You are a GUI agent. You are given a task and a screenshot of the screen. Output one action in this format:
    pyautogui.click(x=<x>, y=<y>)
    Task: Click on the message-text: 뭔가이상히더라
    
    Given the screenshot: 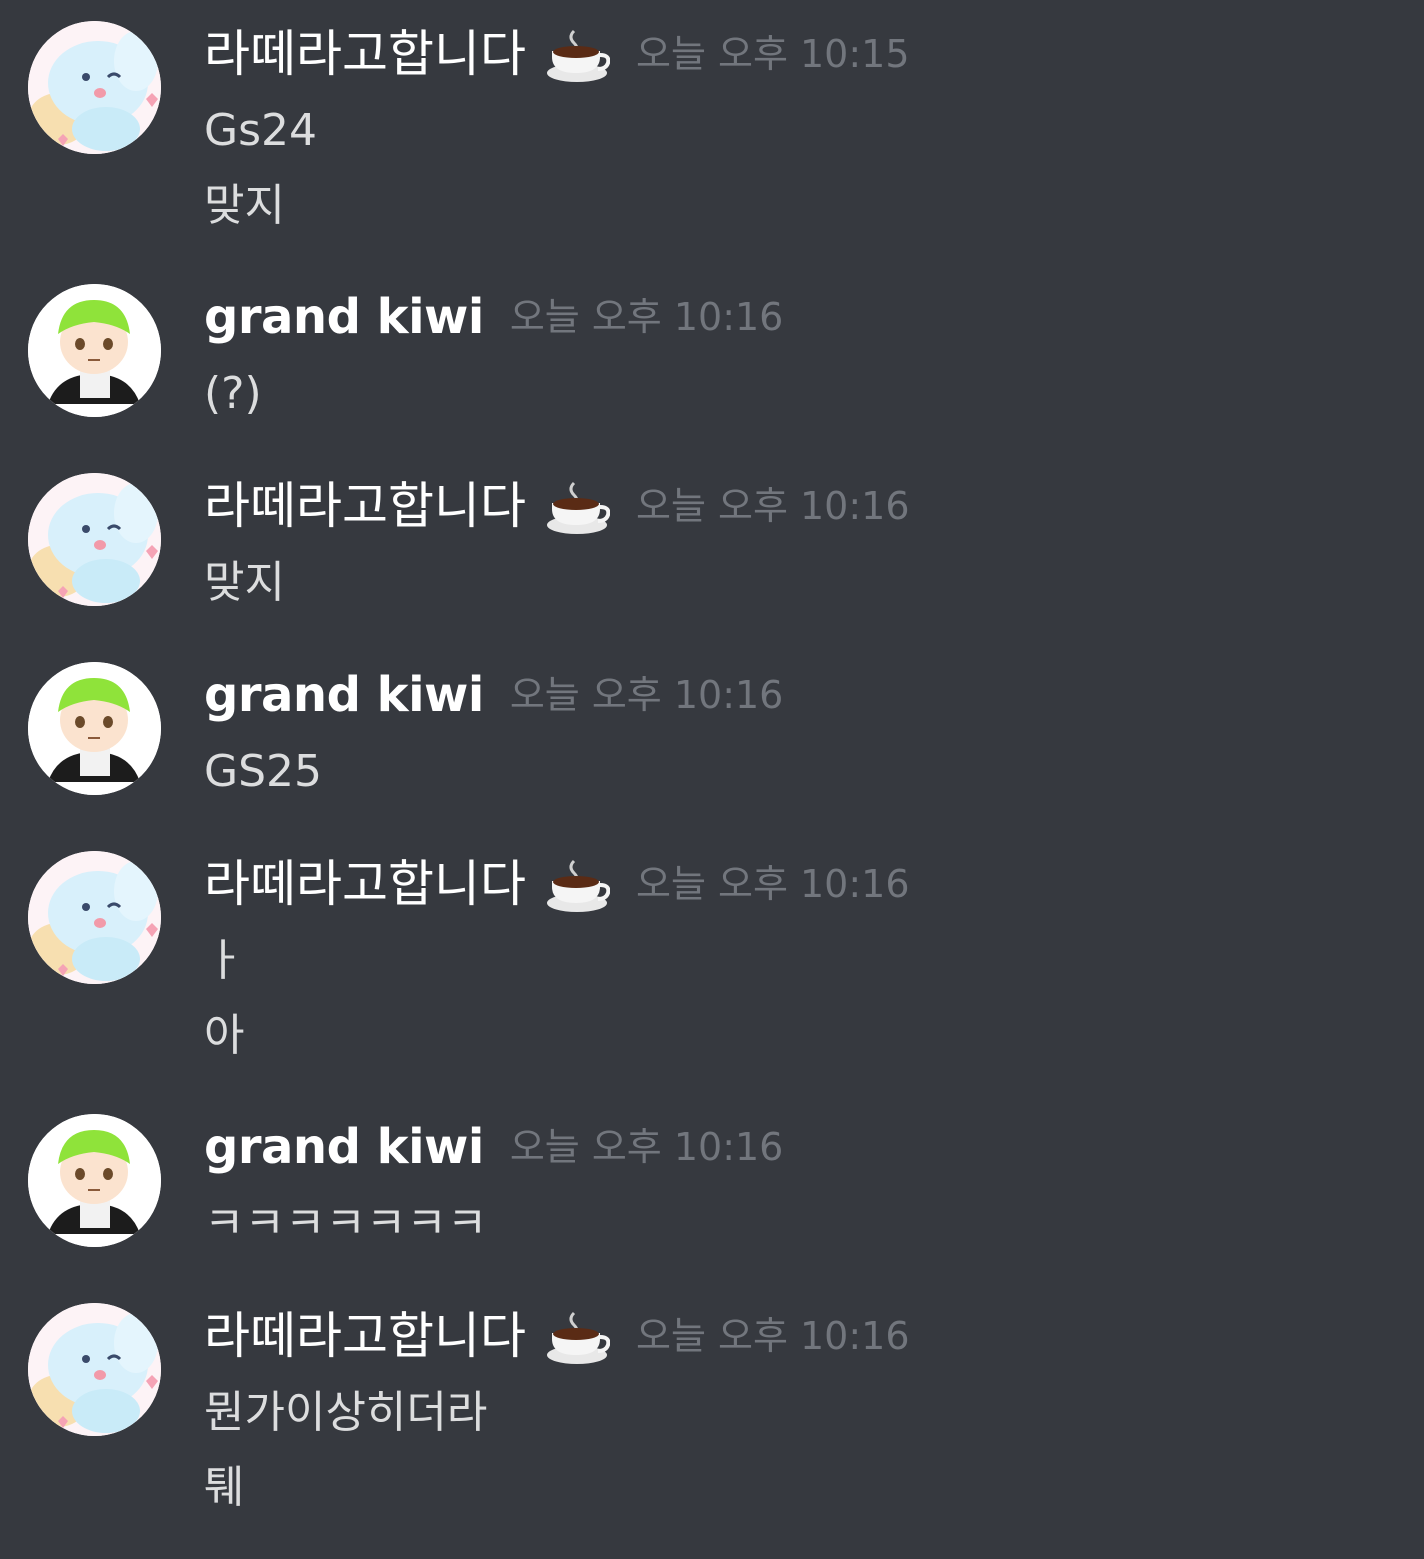 What is the action you would take?
    pyautogui.click(x=346, y=1412)
    